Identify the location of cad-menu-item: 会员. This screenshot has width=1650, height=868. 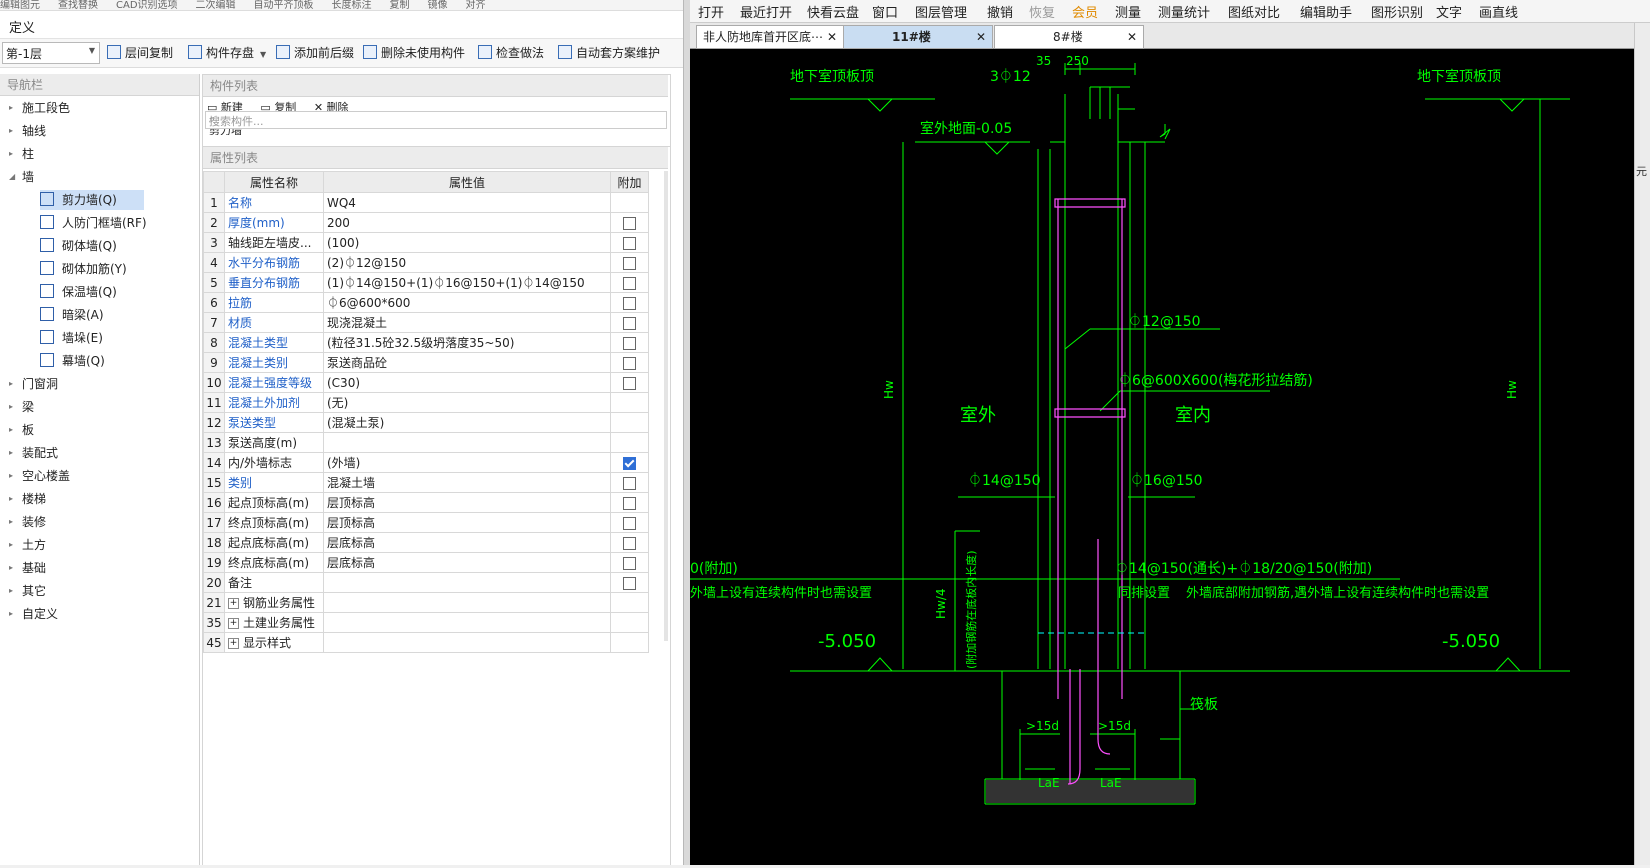
(1085, 11).